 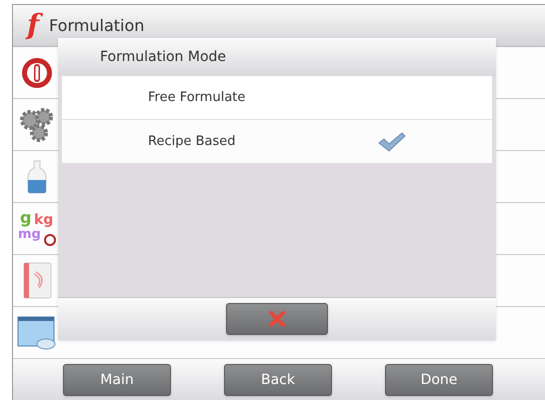 What do you see at coordinates (278, 380) in the screenshot?
I see `nav-button: Back` at bounding box center [278, 380].